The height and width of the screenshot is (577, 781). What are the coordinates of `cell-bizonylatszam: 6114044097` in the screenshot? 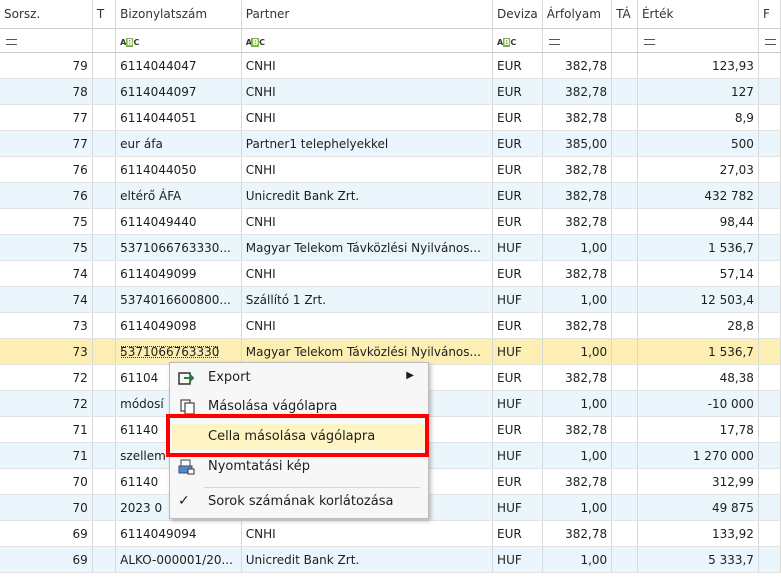 It's located at (178, 91).